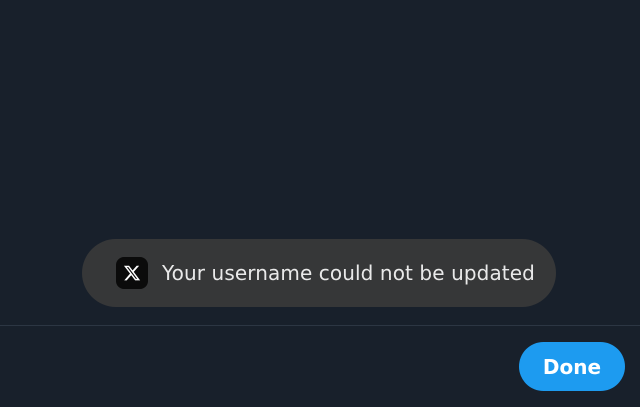  I want to click on footer-divider, so click(320, 325).